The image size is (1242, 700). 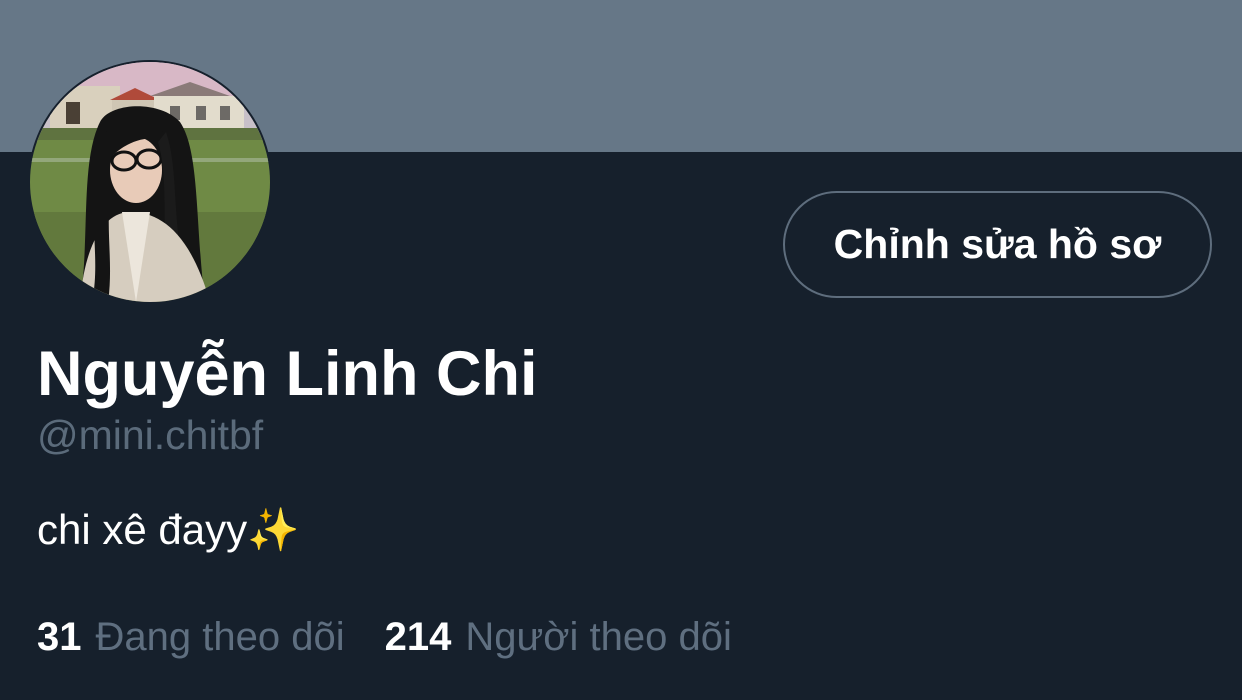 What do you see at coordinates (997, 244) in the screenshot?
I see `edit-profile-button: Chỉnh sửa hồ sơ` at bounding box center [997, 244].